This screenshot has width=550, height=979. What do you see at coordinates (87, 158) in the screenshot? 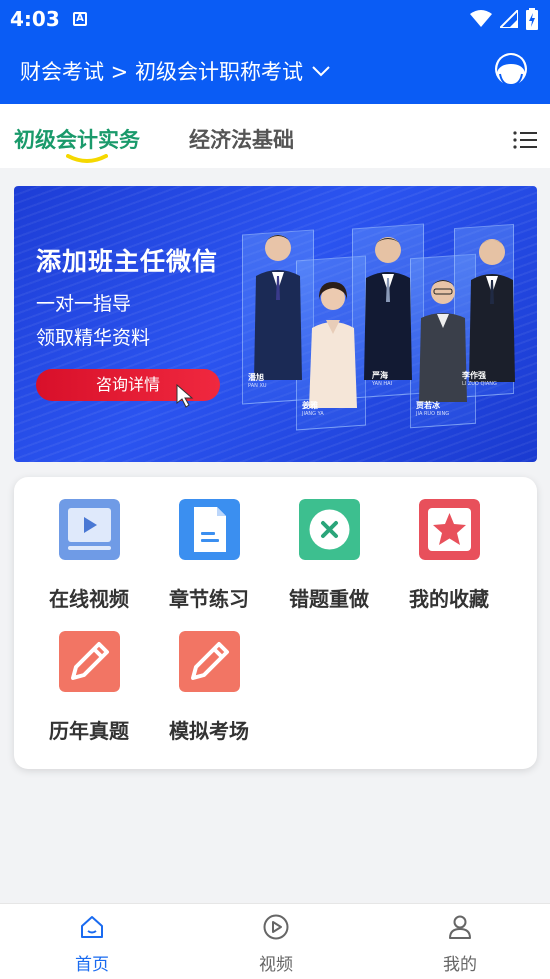
I see `tab-active-indicator` at bounding box center [87, 158].